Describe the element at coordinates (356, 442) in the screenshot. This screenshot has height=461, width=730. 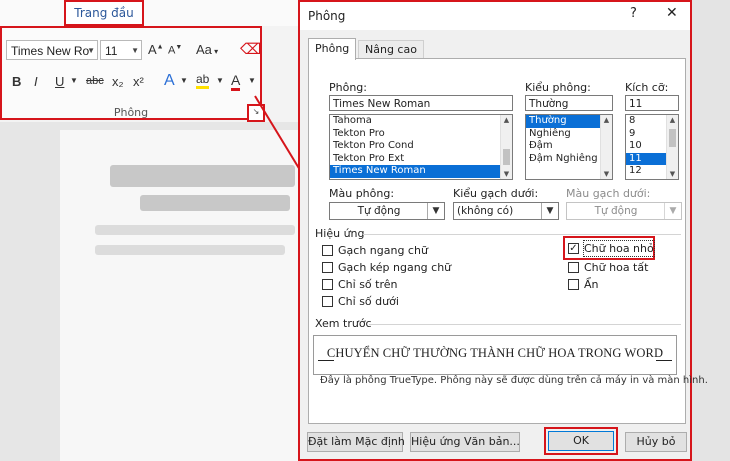
I see `set-default-button: Đặt làm Mặc định` at that location.